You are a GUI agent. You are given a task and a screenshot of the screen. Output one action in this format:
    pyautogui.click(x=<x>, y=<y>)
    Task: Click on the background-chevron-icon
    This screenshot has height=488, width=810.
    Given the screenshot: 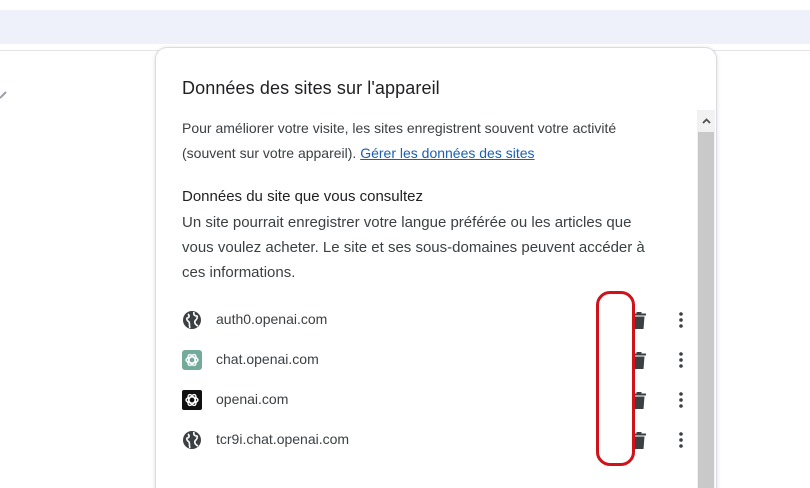 What is the action you would take?
    pyautogui.click(x=3, y=95)
    